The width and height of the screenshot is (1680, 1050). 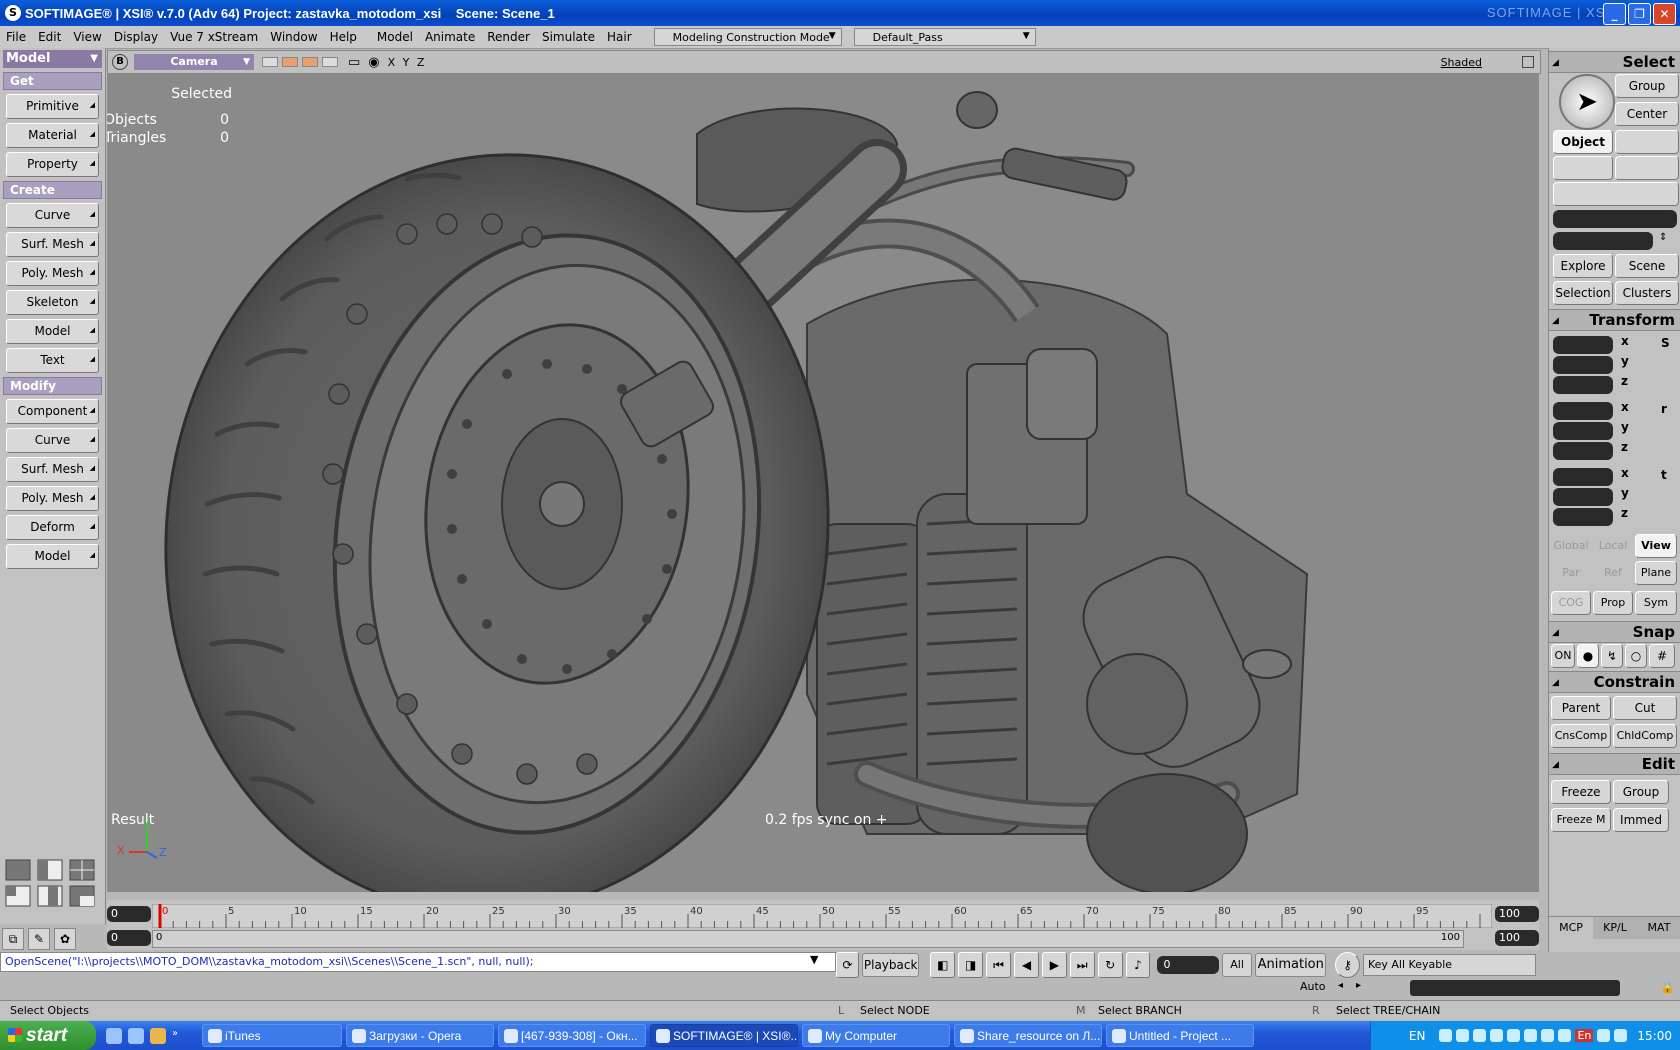 I want to click on component-button: Component ◢, so click(x=52, y=411).